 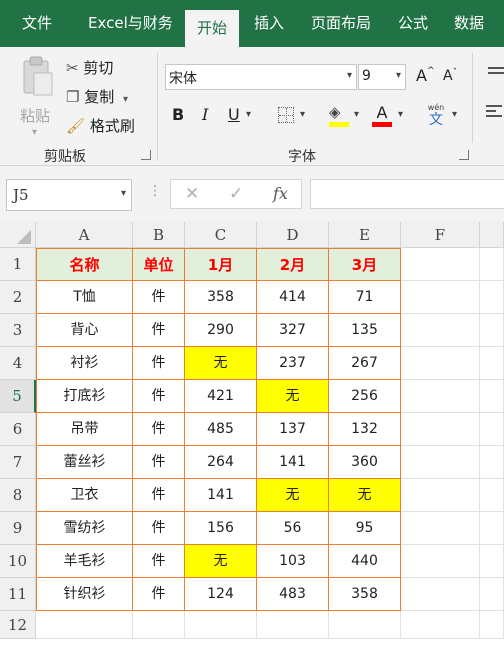 What do you see at coordinates (84, 297) in the screenshot?
I see `table-cell: T恤` at bounding box center [84, 297].